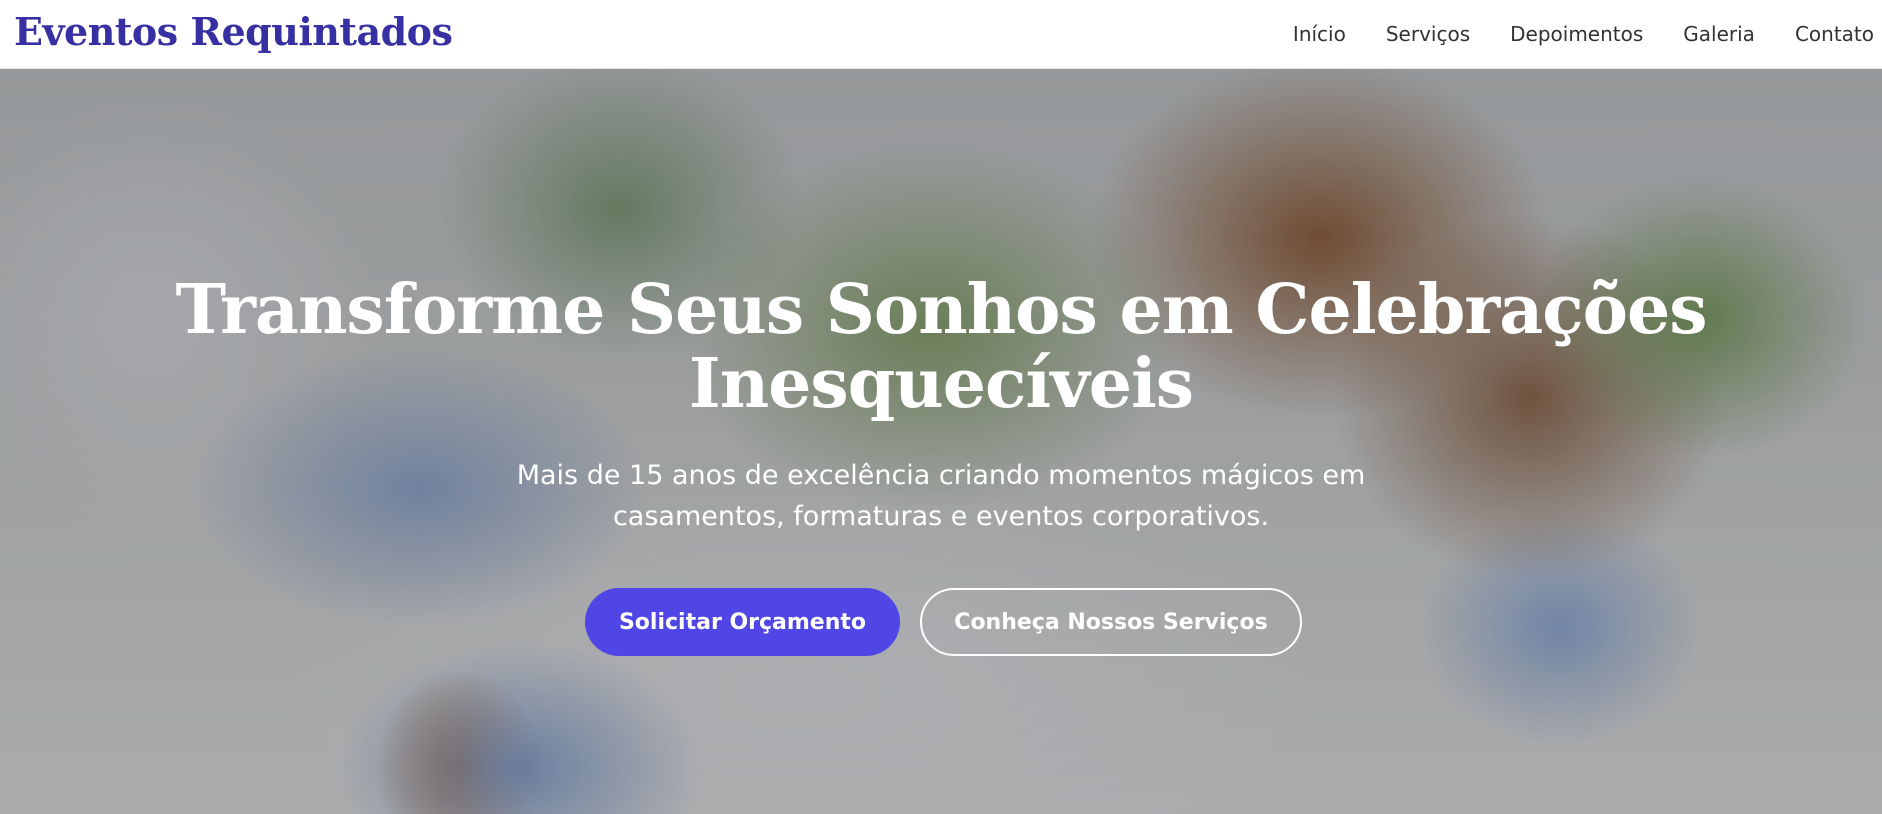 The height and width of the screenshot is (814, 1882). What do you see at coordinates (1111, 622) in the screenshot?
I see `services-button: Conheça Nossos Serviços` at bounding box center [1111, 622].